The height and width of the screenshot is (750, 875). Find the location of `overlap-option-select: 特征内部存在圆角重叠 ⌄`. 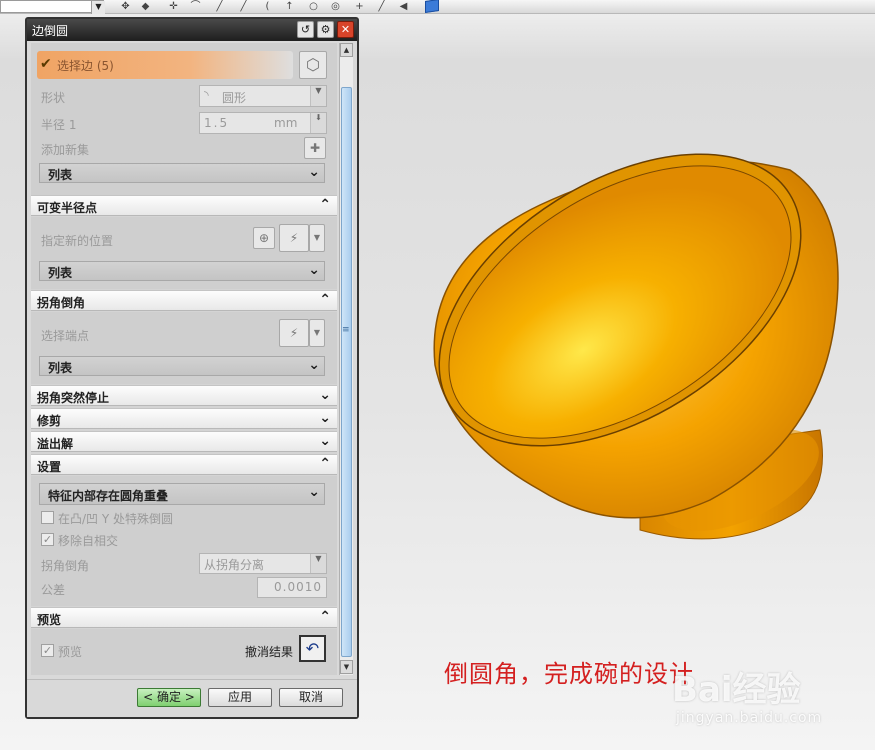

overlap-option-select: 特征内部存在圆角重叠 ⌄ is located at coordinates (182, 494).